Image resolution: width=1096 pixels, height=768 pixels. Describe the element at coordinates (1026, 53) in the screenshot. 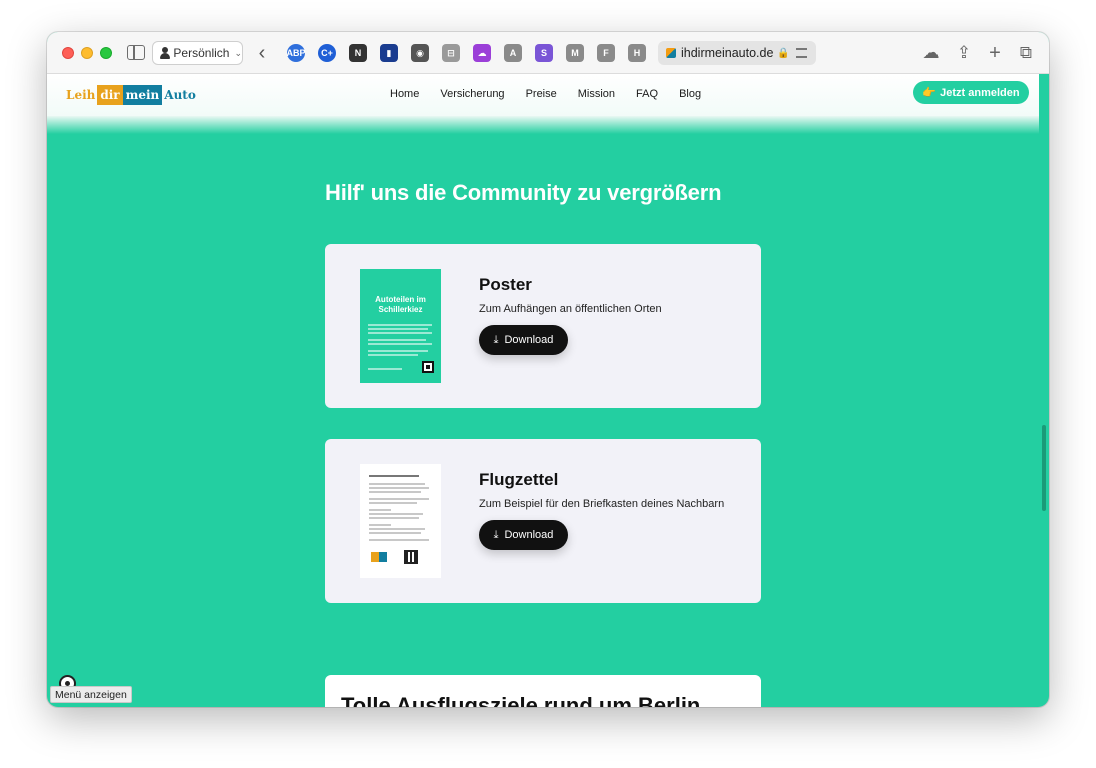

I see `tab-overview-icon: ⧉` at that location.